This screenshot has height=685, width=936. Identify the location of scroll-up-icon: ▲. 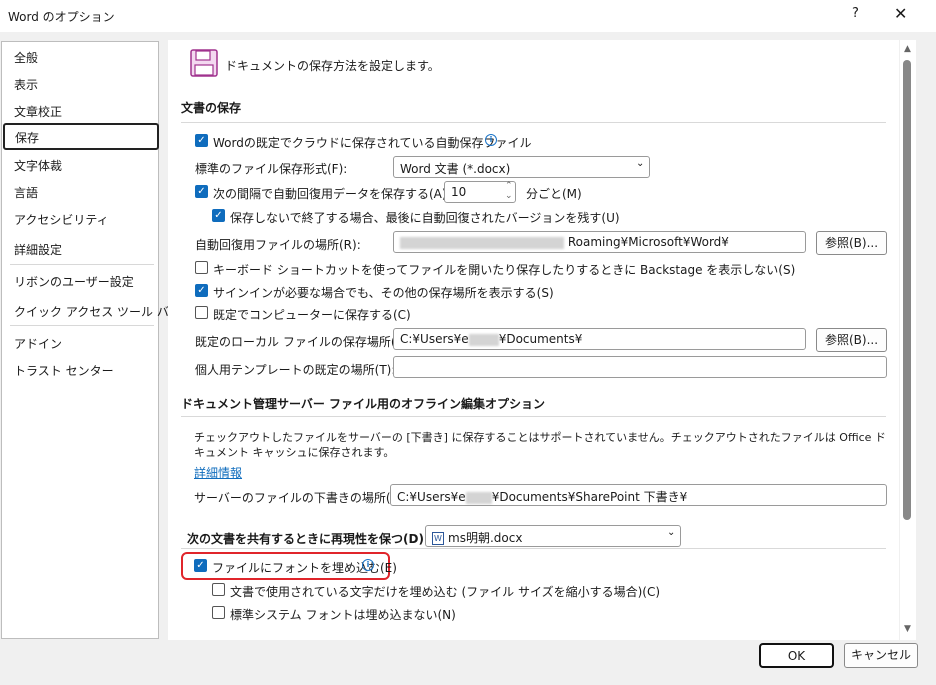
(907, 49).